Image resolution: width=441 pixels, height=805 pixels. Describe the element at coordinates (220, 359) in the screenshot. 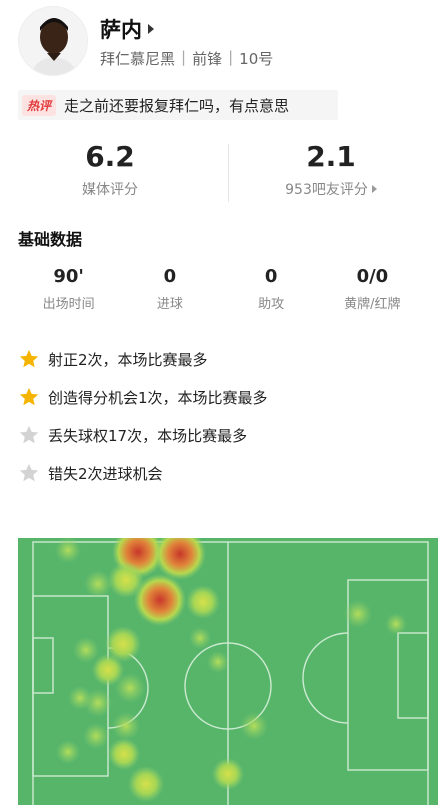

I see `list-item: 射正2次，本场比赛最多` at that location.